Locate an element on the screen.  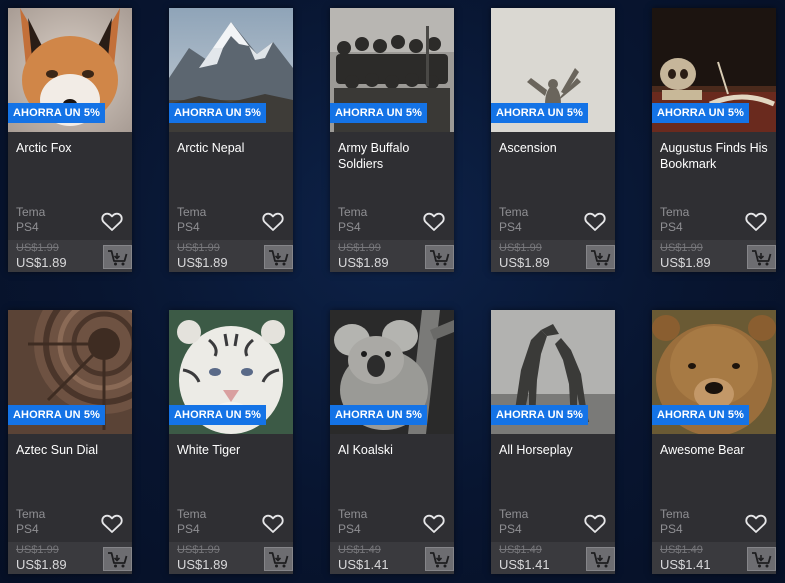
product-title: Army Buffalo Soldiers is located at coordinates (394, 156).